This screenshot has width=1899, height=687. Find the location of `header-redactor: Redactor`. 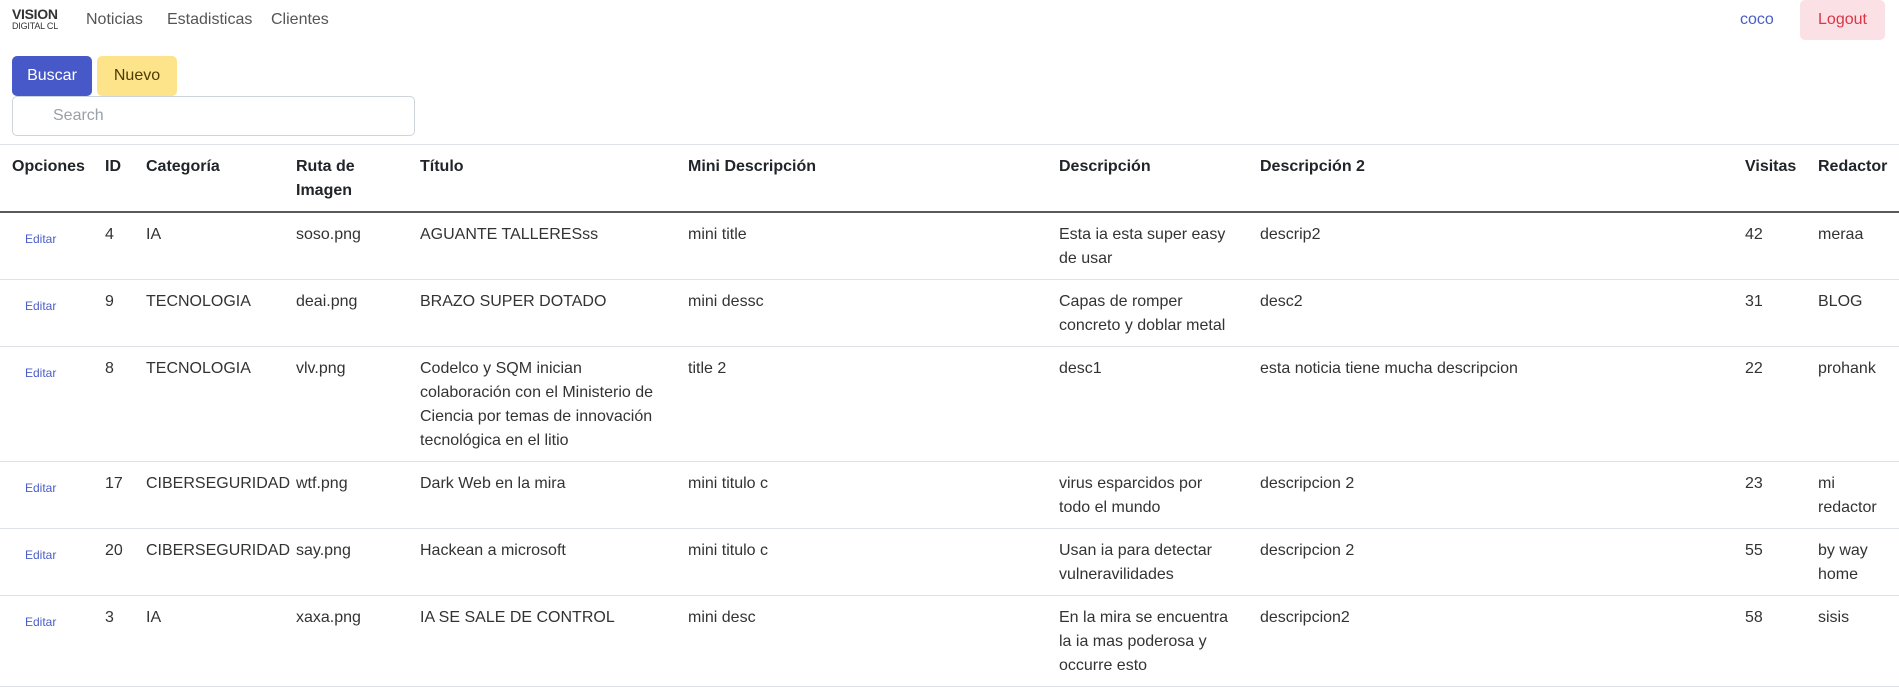

header-redactor: Redactor is located at coordinates (1853, 166).